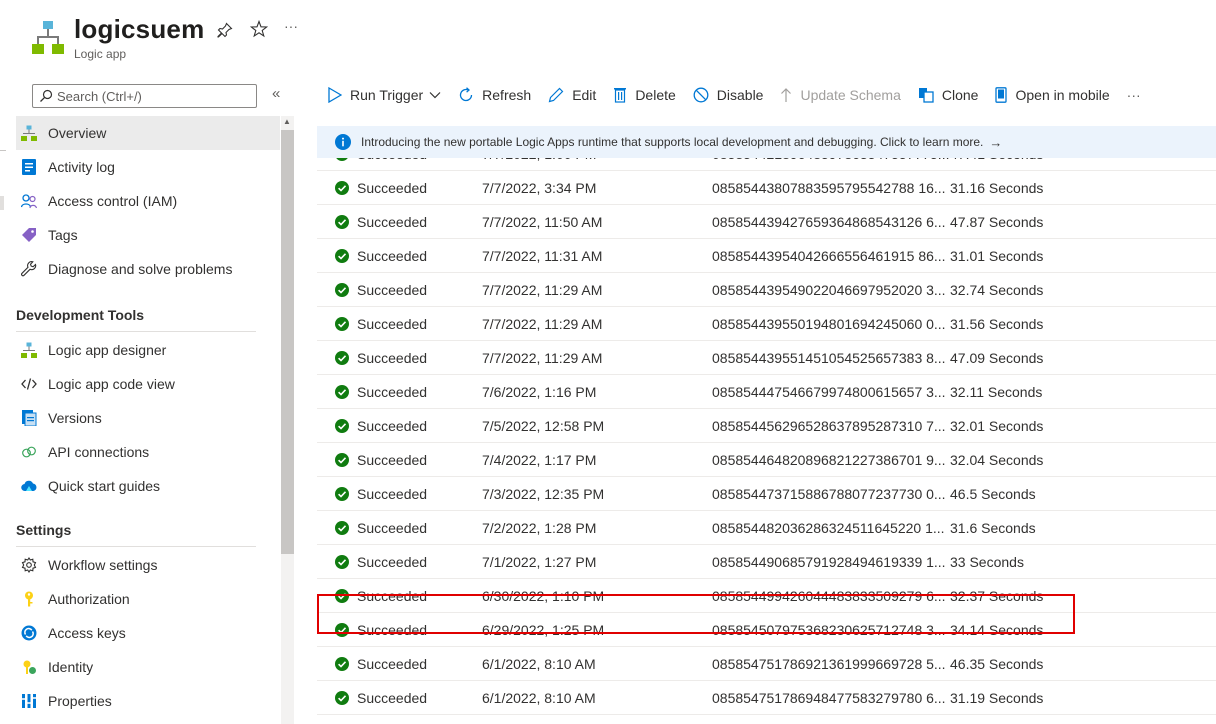  I want to click on run-duration: 32.04 Seconds, so click(997, 460).